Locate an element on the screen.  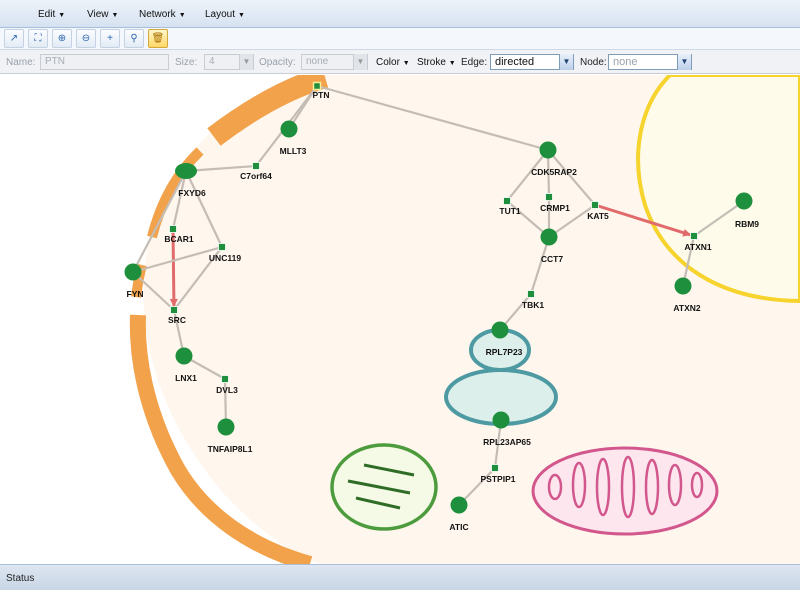
node-label: RPL7P23 is located at coordinates (504, 352).